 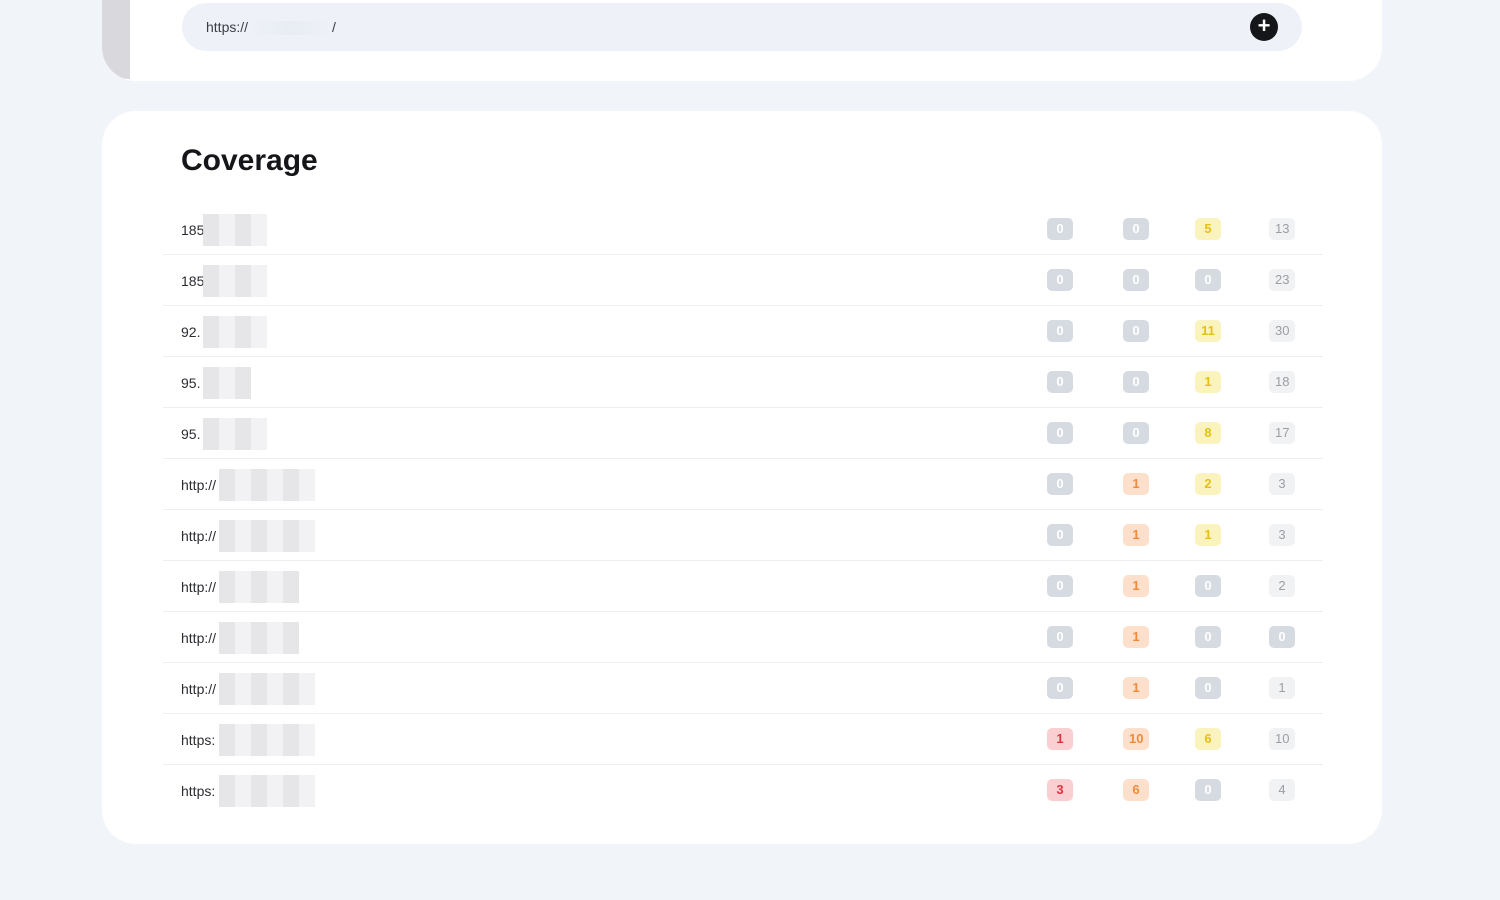 What do you see at coordinates (227, 27) in the screenshot?
I see `url-prefix: https://` at bounding box center [227, 27].